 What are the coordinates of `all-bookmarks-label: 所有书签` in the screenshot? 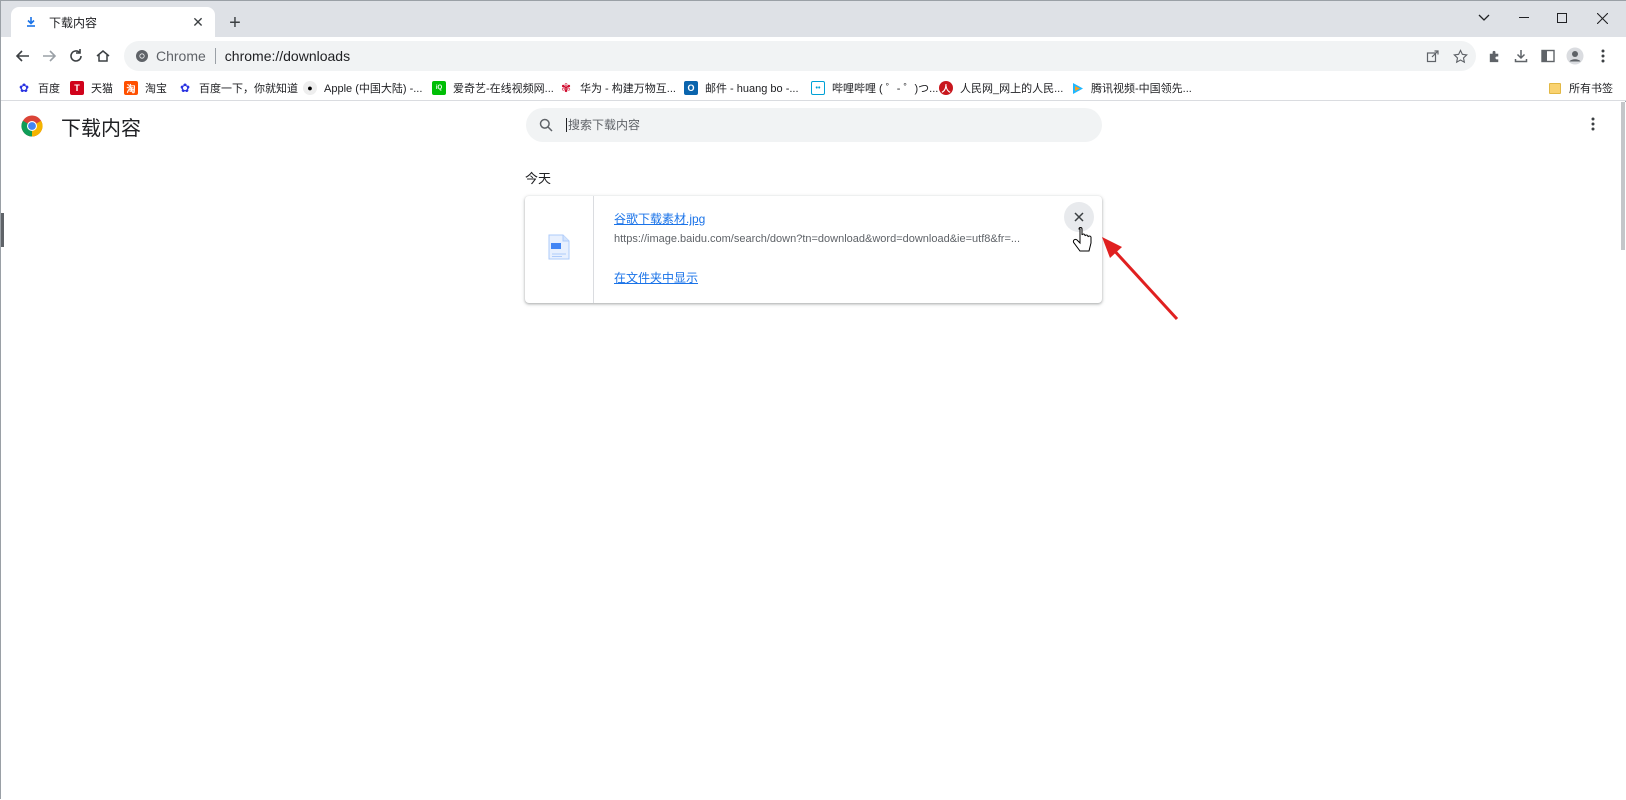 It's located at (1591, 89).